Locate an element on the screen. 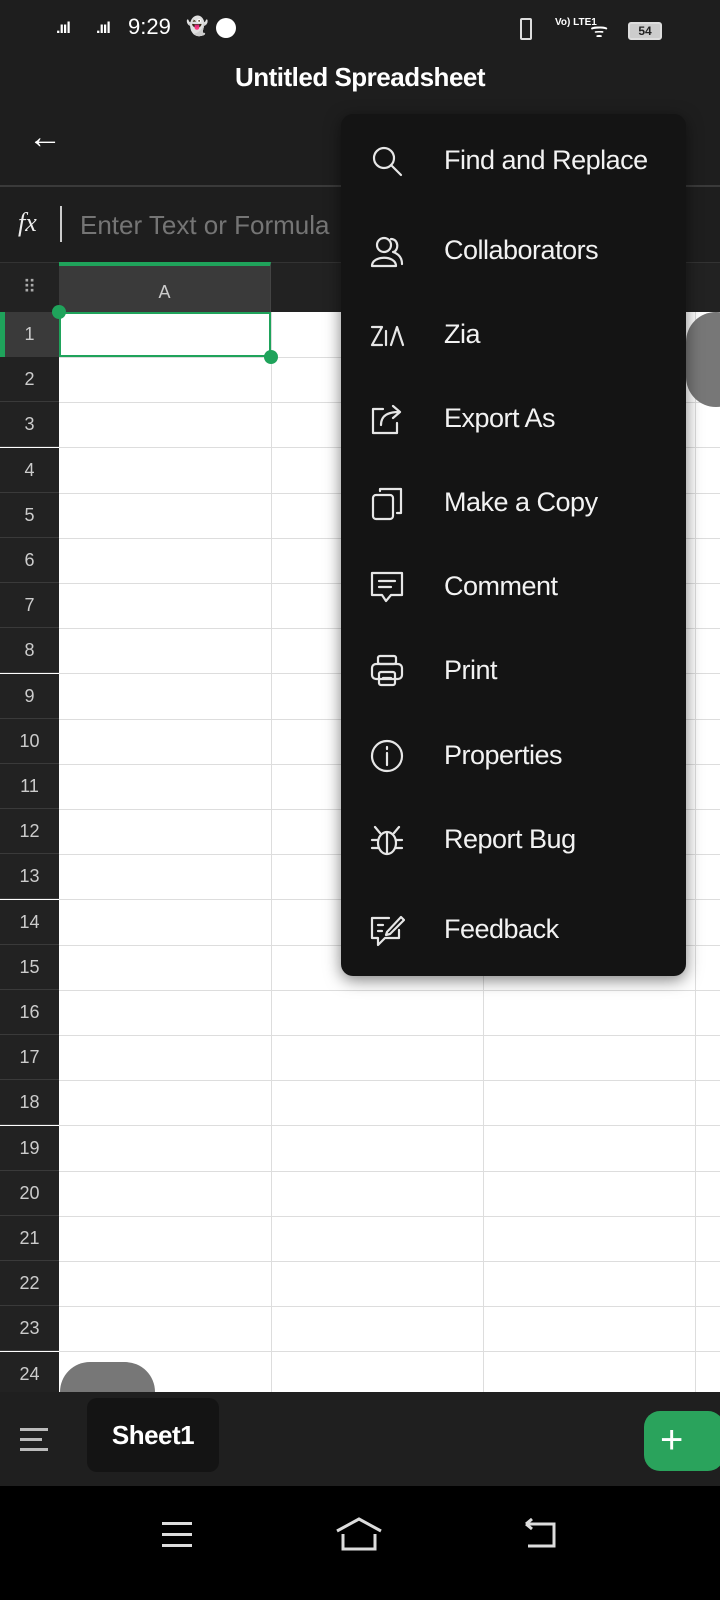 This screenshot has width=720, height=1600. clock: 9:29 is located at coordinates (149, 26).